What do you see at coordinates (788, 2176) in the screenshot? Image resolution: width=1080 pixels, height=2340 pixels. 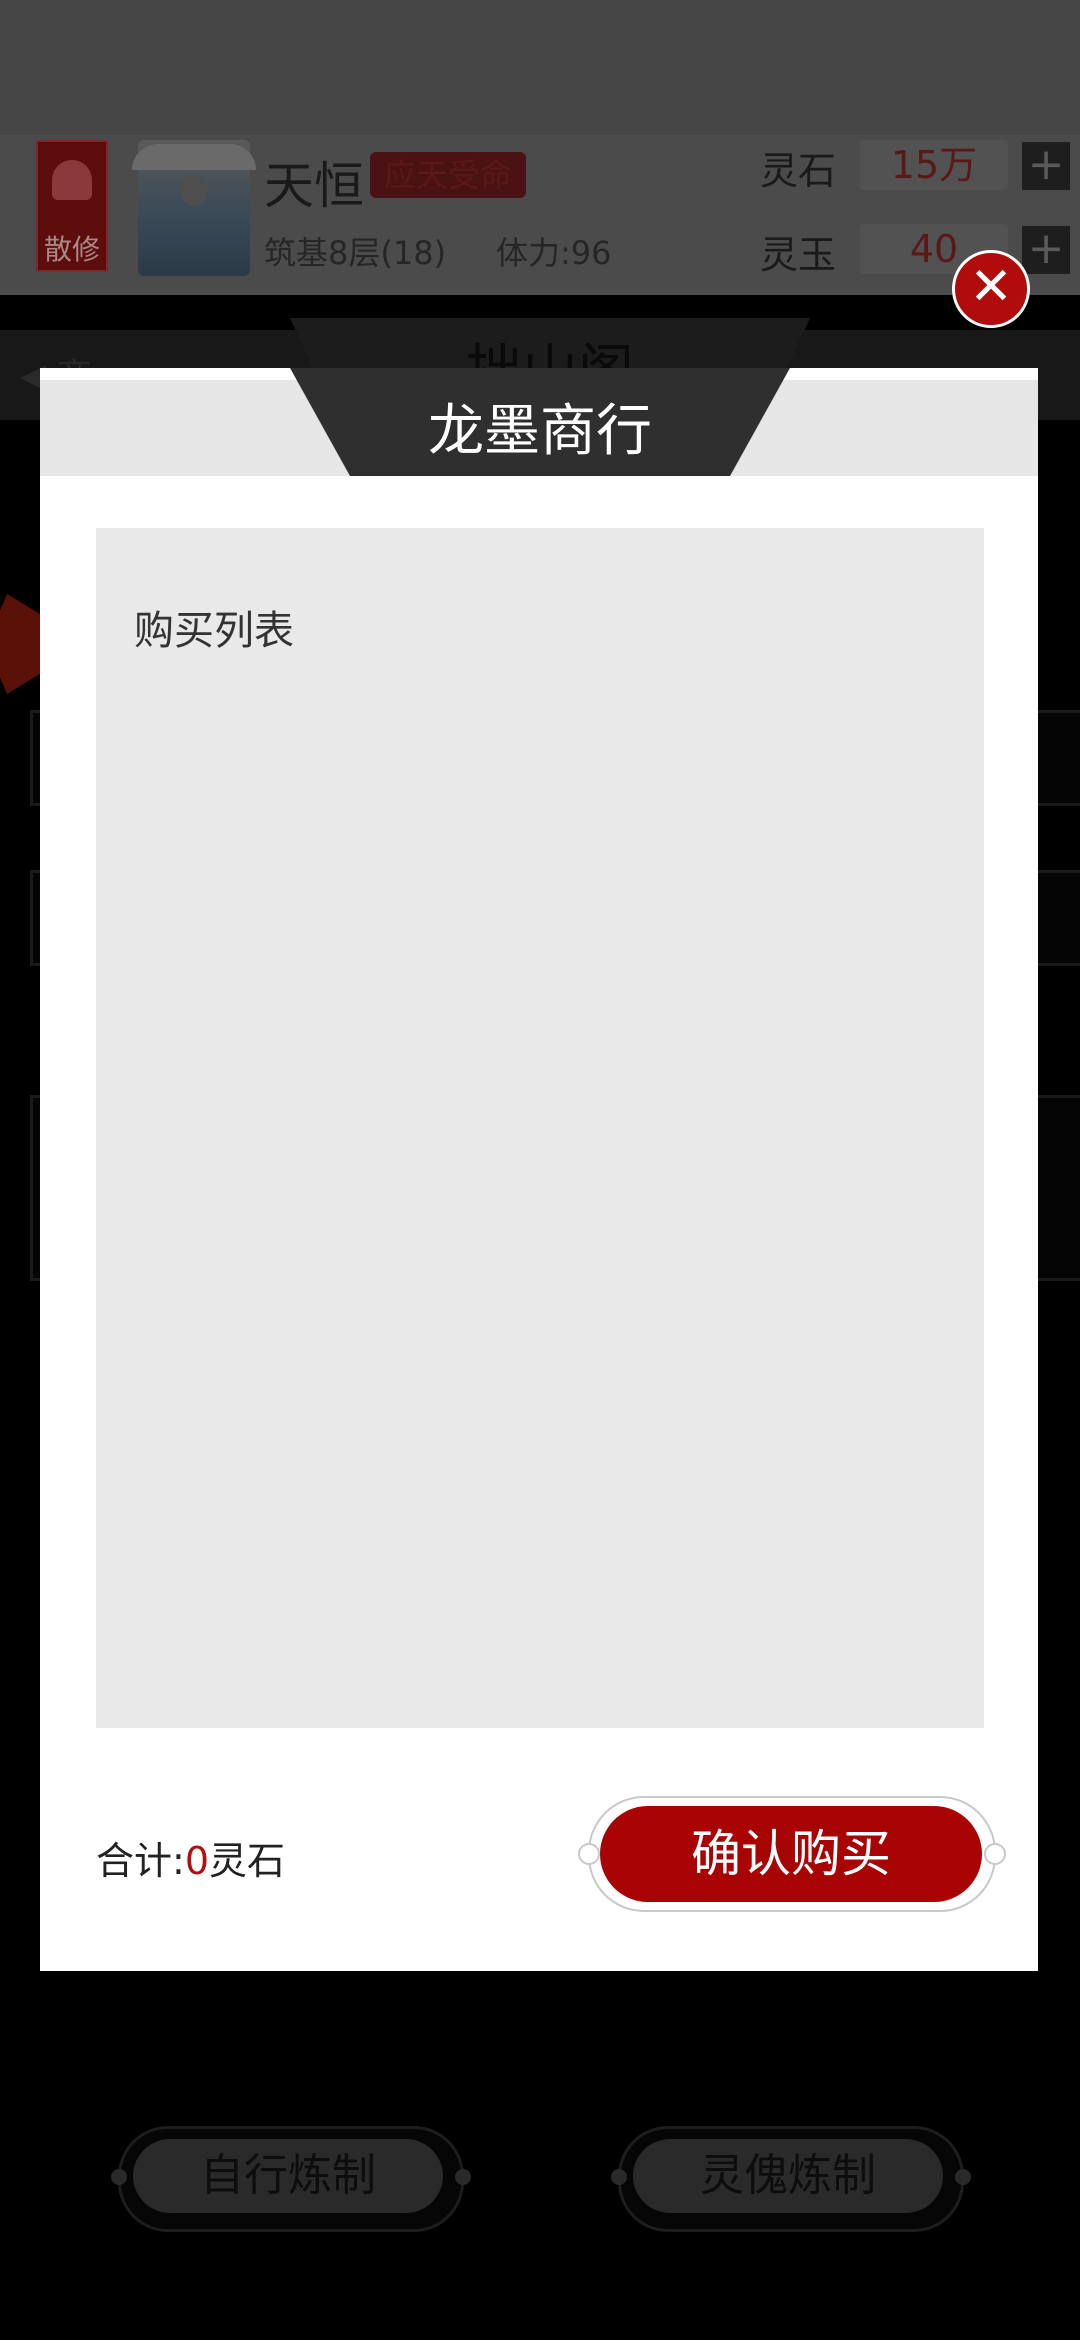 I see `puppet-refine-label: 灵傀炼制` at bounding box center [788, 2176].